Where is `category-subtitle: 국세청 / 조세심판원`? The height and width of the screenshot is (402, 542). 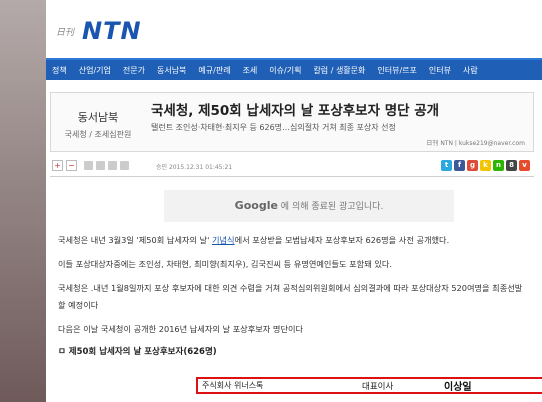 category-subtitle: 국세청 / 조세심판원 is located at coordinates (98, 134).